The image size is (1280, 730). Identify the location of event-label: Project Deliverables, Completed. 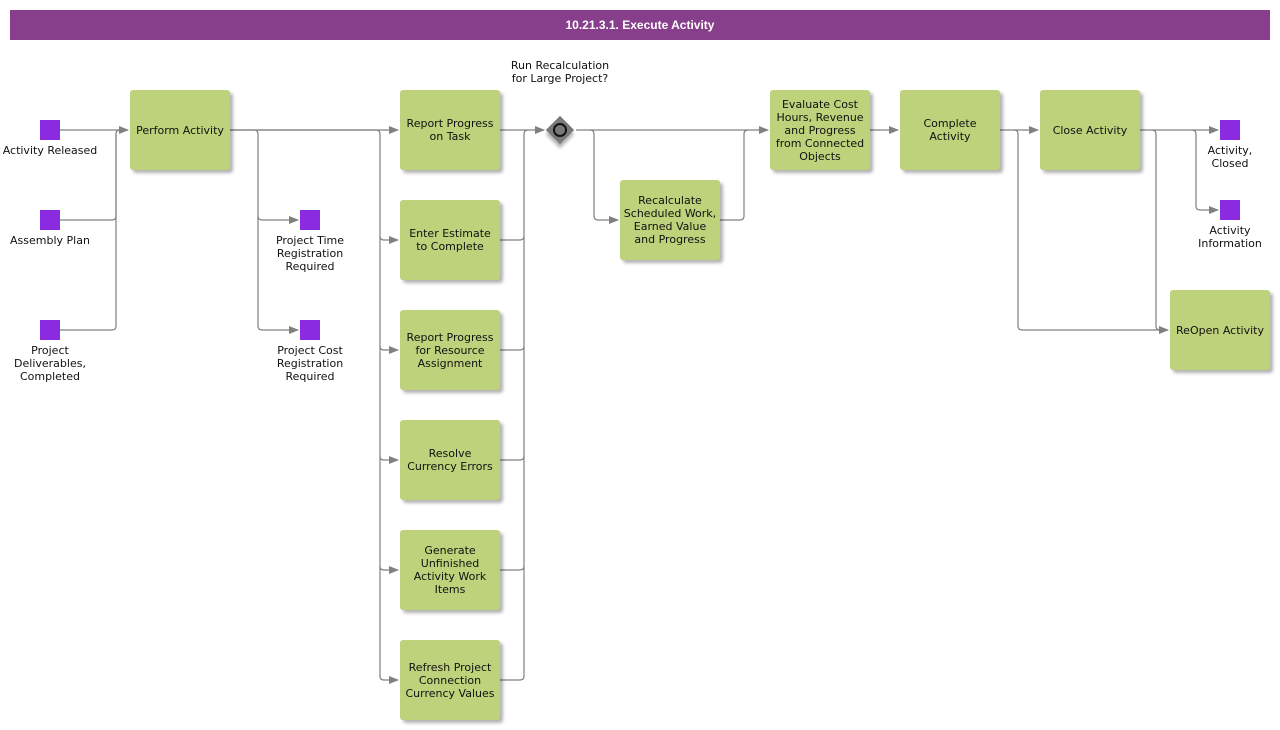
(50, 363).